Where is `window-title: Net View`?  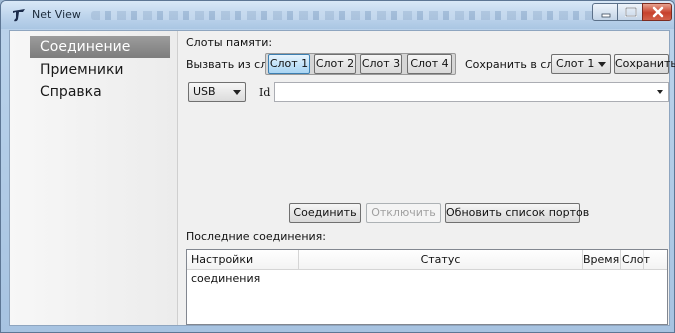 window-title: Net View is located at coordinates (56, 14).